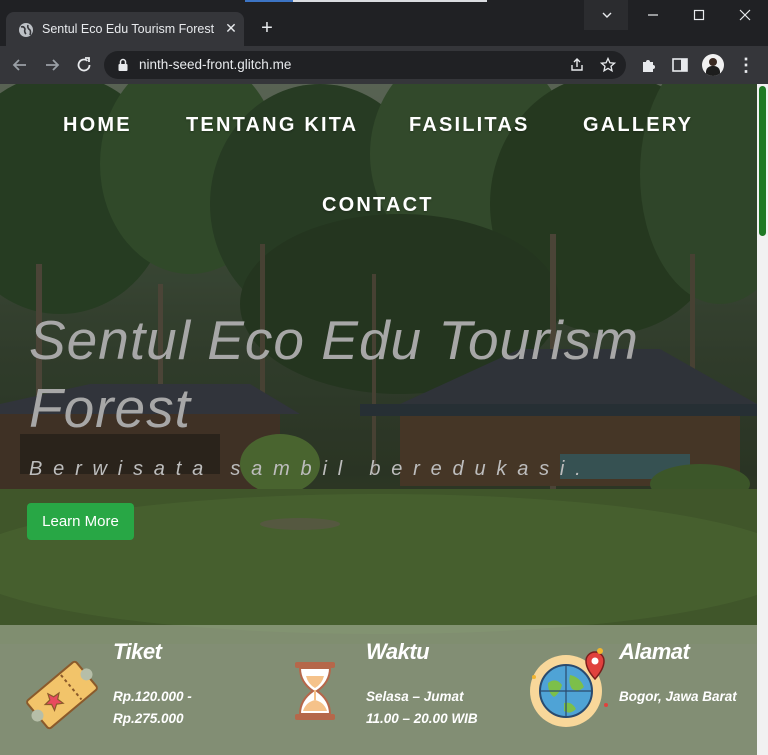  What do you see at coordinates (577, 65) in the screenshot?
I see `share-icon` at bounding box center [577, 65].